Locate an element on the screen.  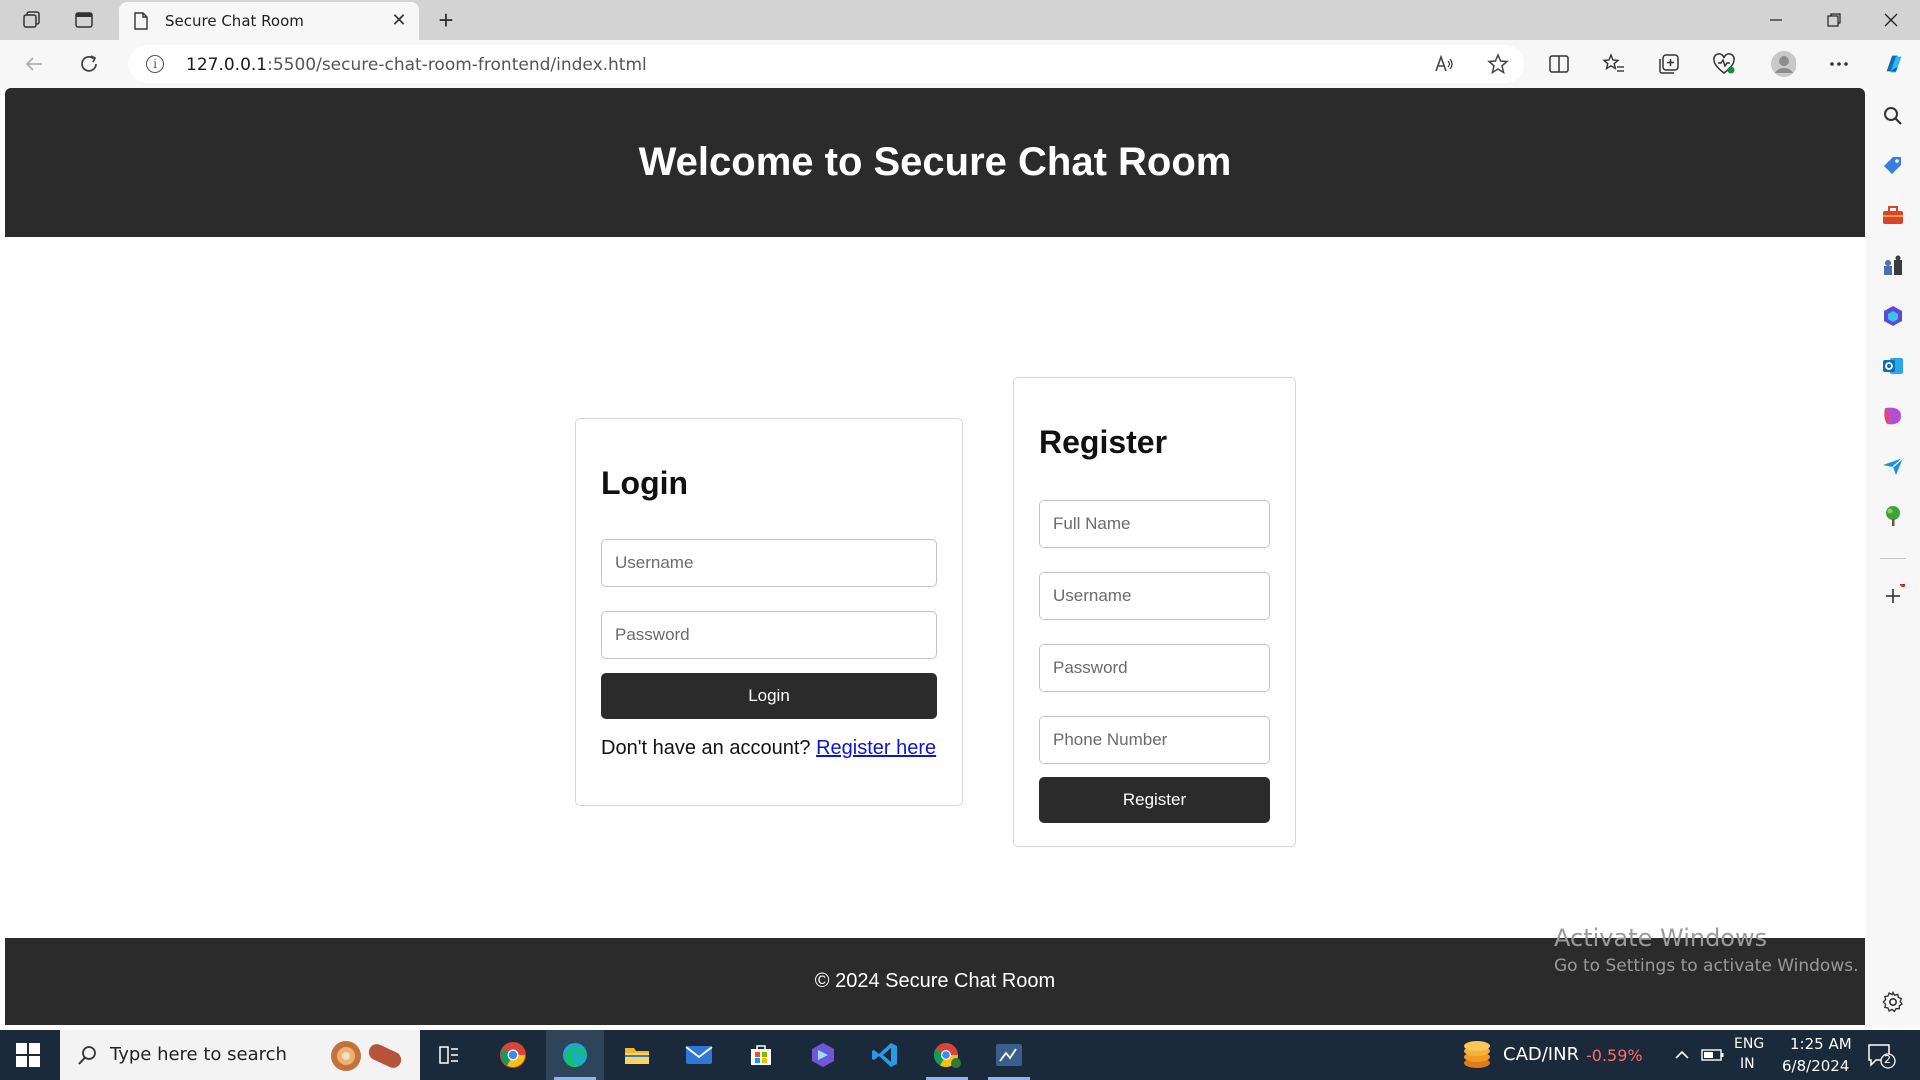
browser-essentials-icon is located at coordinates (1724, 64).